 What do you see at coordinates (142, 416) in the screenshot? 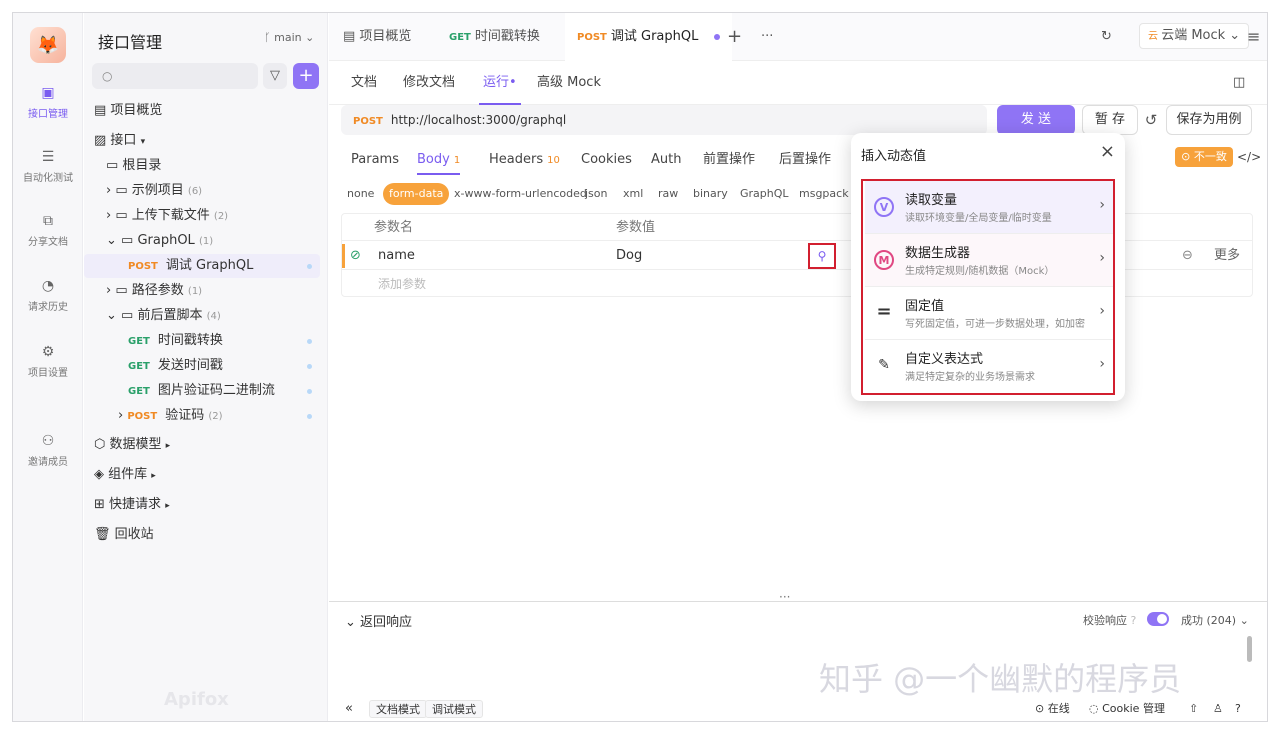
I see `method-badge: POST` at bounding box center [142, 416].